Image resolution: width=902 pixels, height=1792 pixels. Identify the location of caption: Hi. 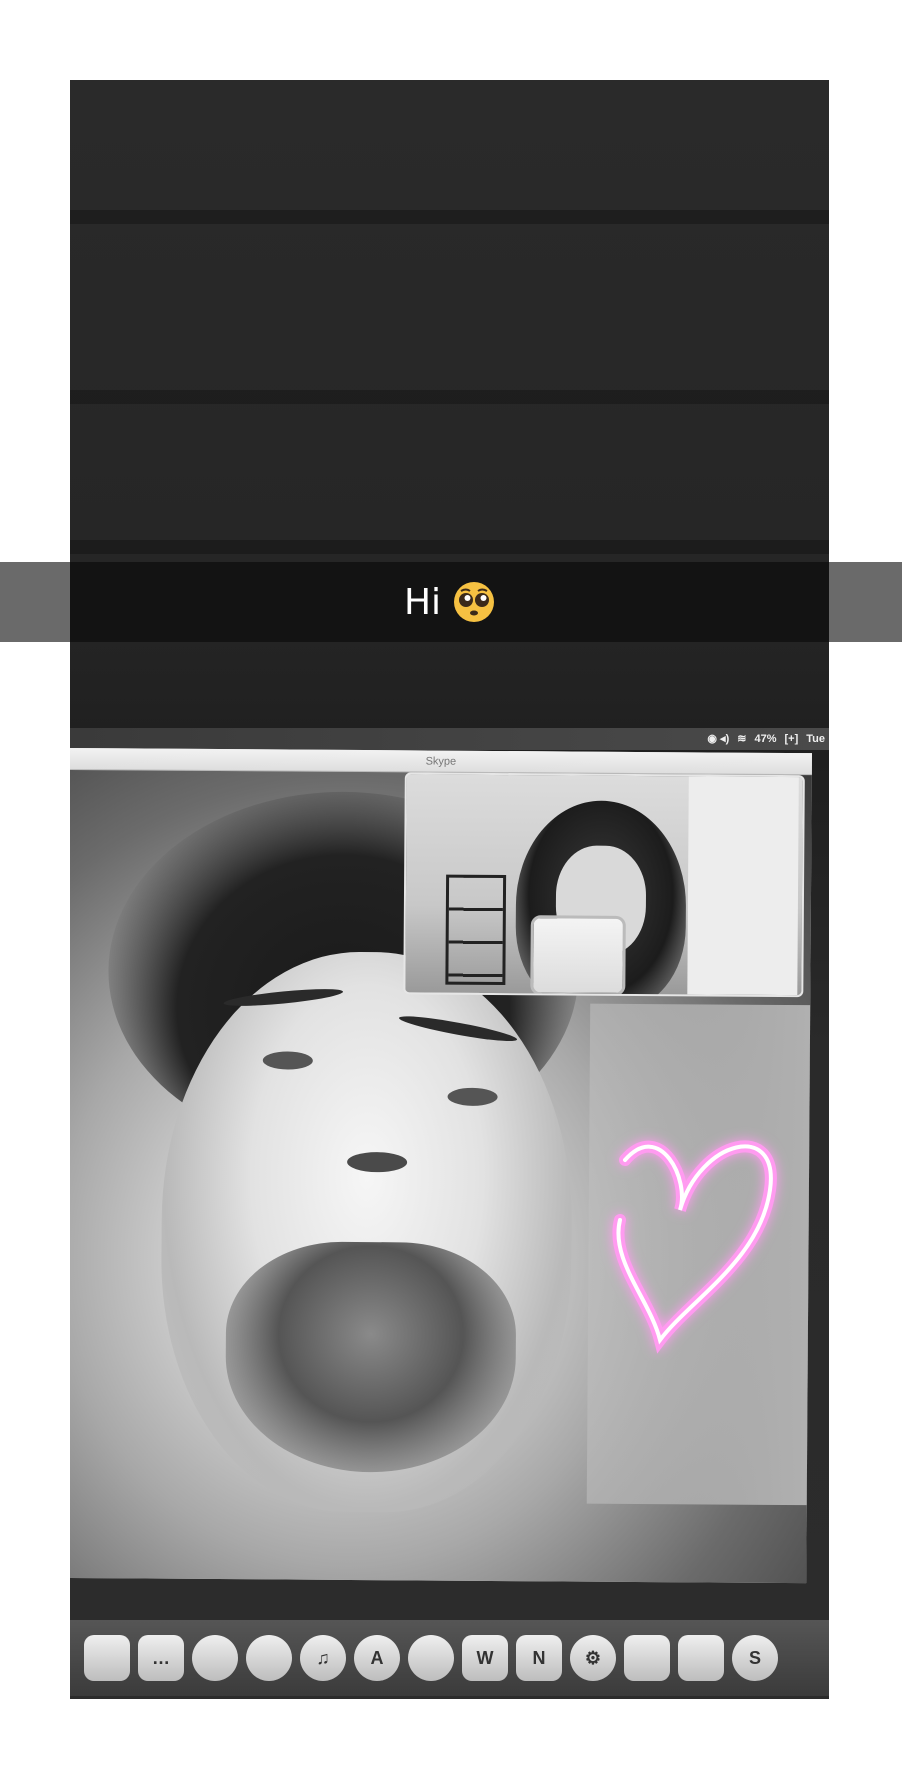
(449, 602).